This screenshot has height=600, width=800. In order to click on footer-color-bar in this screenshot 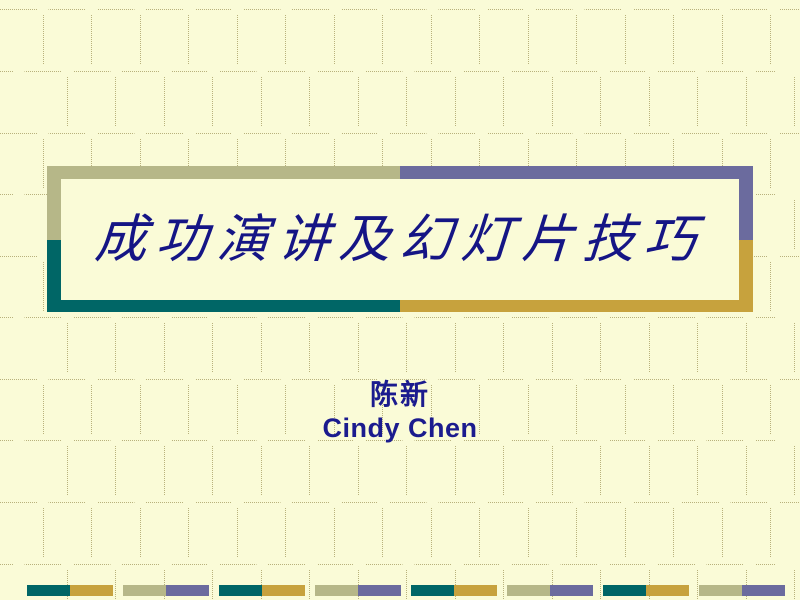, I will do `click(400, 590)`.